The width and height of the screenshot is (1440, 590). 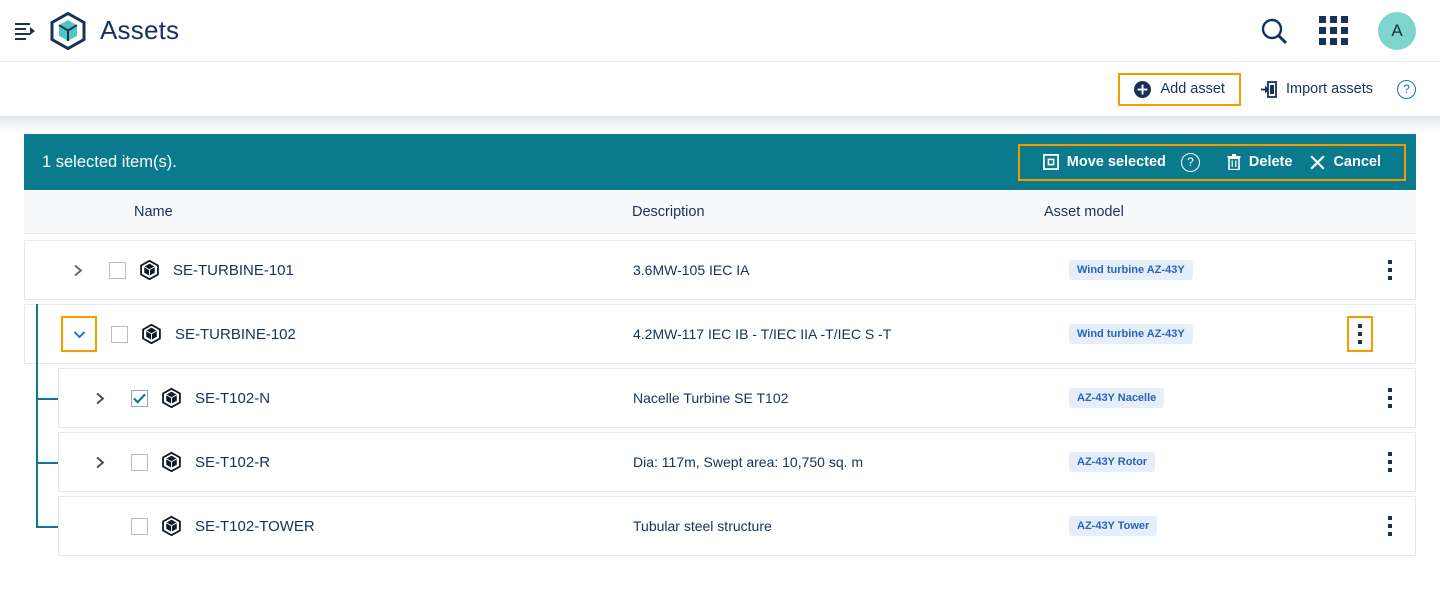 What do you see at coordinates (762, 334) in the screenshot?
I see `row-description: 4.2MW-117 IEC IB - T/IEC IIA -T/IEC S -T` at bounding box center [762, 334].